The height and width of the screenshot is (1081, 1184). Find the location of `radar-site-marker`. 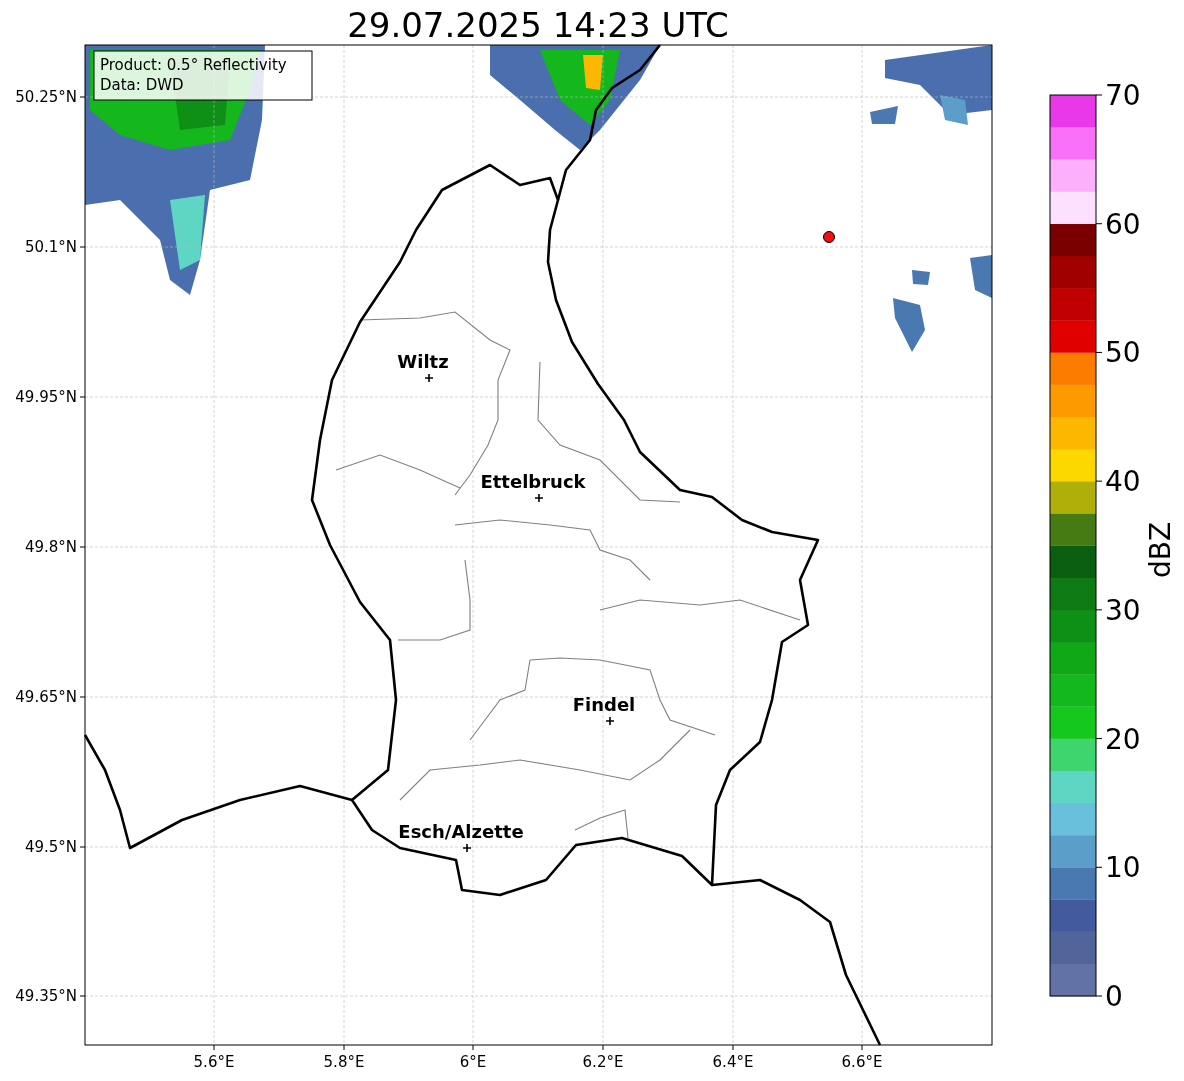

radar-site-marker is located at coordinates (829, 237).